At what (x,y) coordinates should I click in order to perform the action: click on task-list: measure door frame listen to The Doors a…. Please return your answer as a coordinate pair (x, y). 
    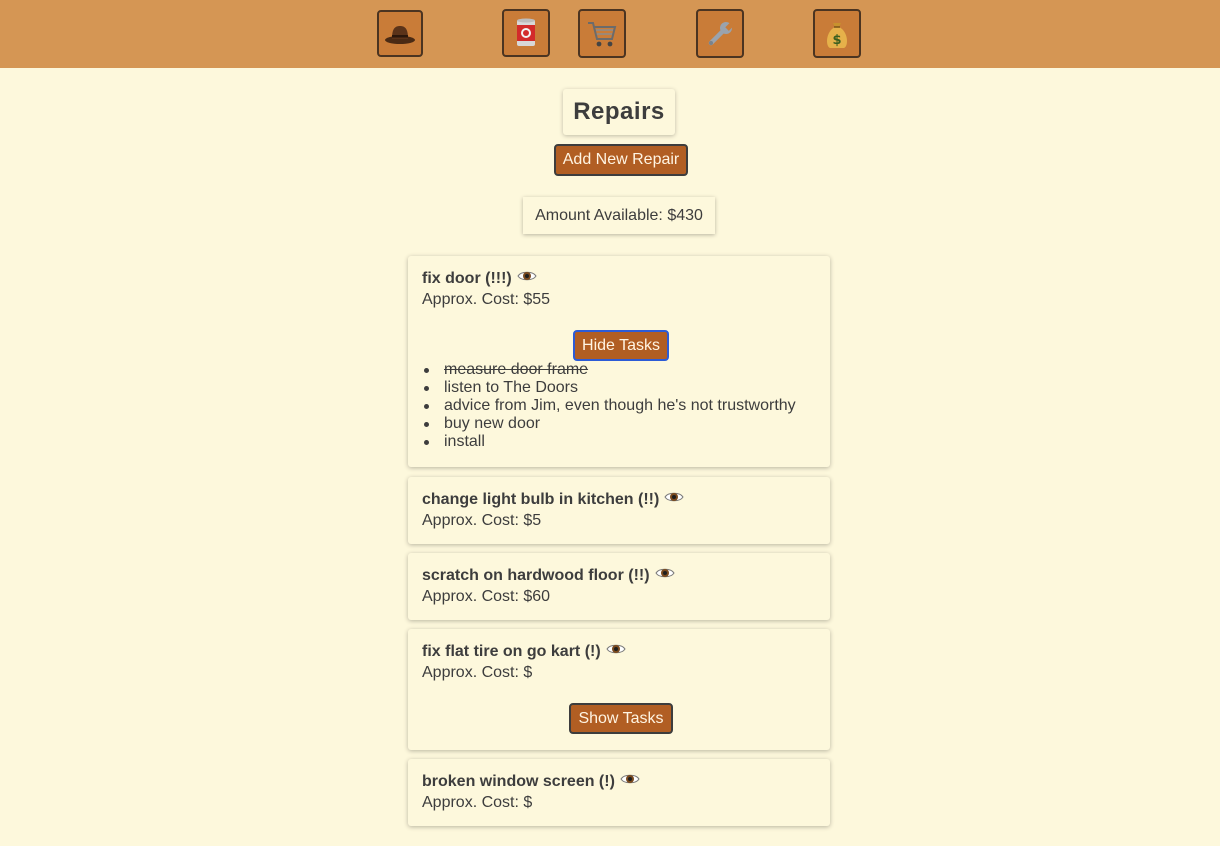
    Looking at the image, I should click on (609, 406).